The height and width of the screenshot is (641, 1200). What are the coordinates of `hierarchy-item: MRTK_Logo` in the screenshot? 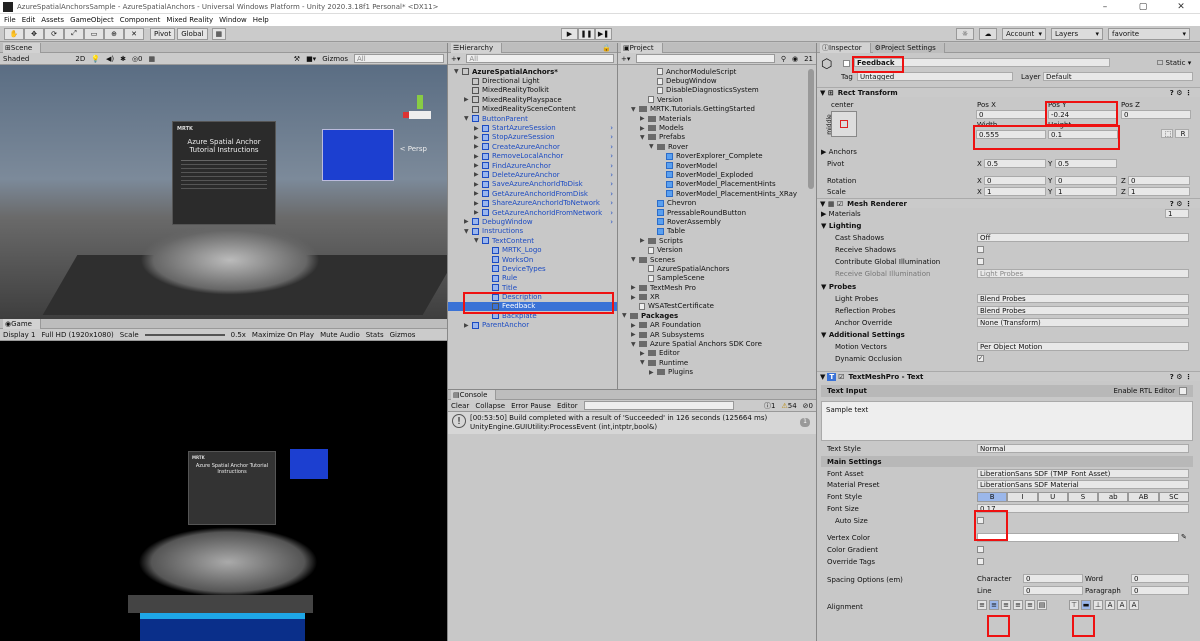 It's located at (532, 249).